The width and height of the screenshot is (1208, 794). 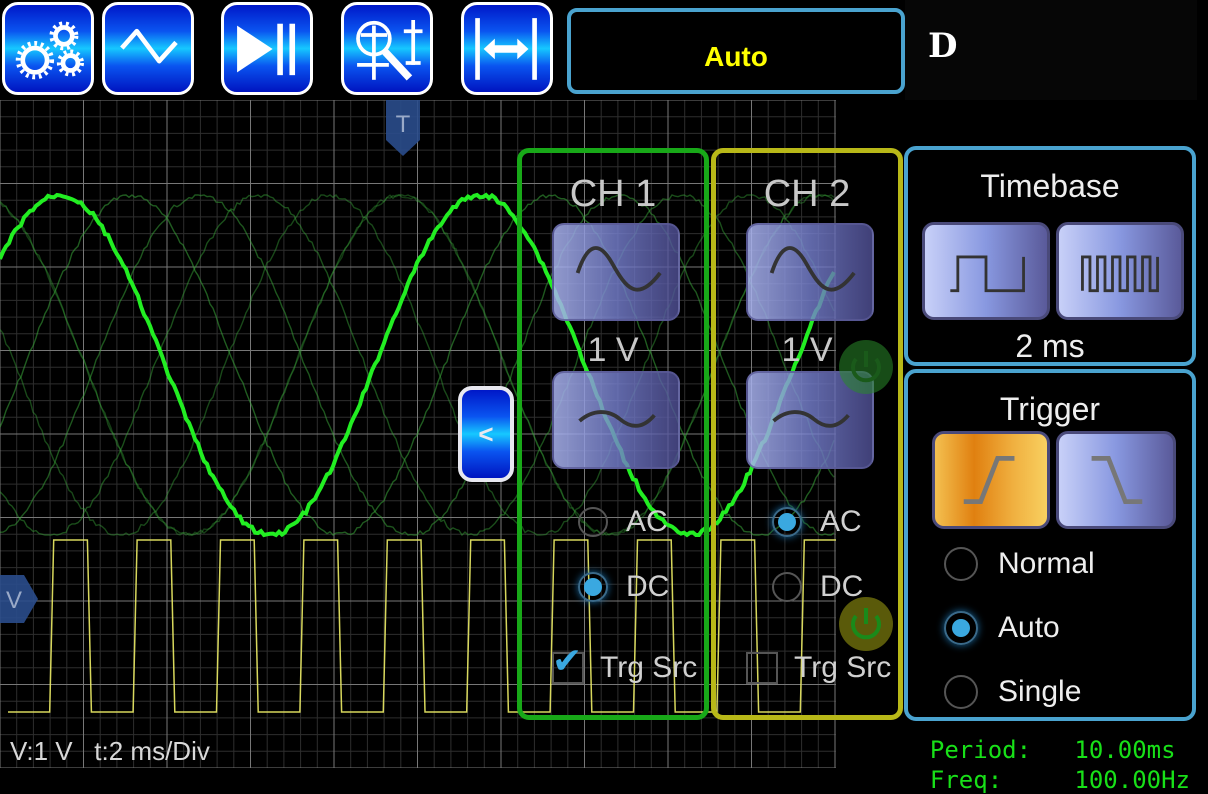 I want to click on gears-icon, so click(x=49, y=50).